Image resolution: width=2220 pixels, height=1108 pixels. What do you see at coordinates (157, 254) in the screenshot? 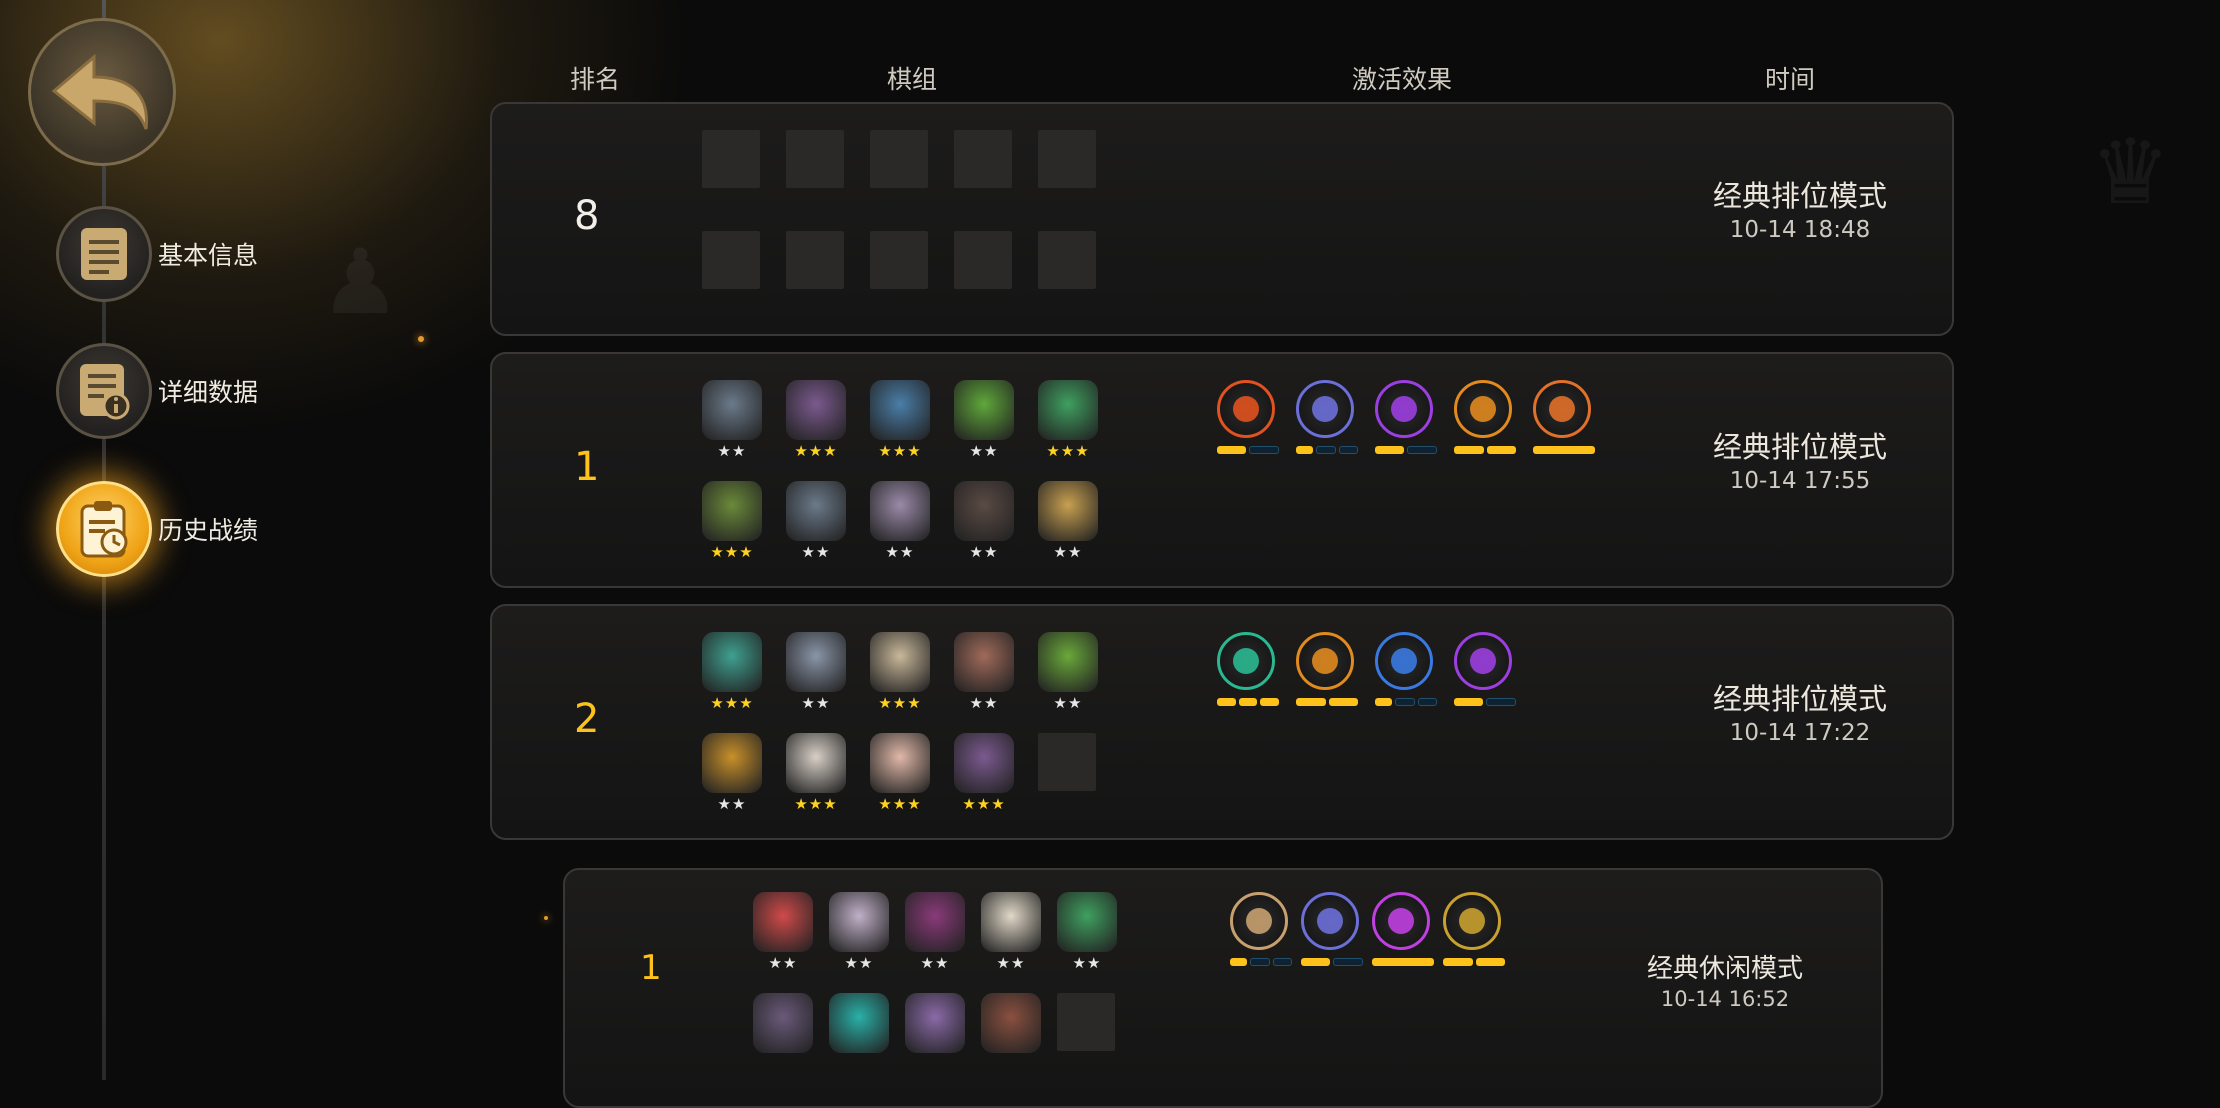
I see `sidebar-item-basic-info: 基本信息` at bounding box center [157, 254].